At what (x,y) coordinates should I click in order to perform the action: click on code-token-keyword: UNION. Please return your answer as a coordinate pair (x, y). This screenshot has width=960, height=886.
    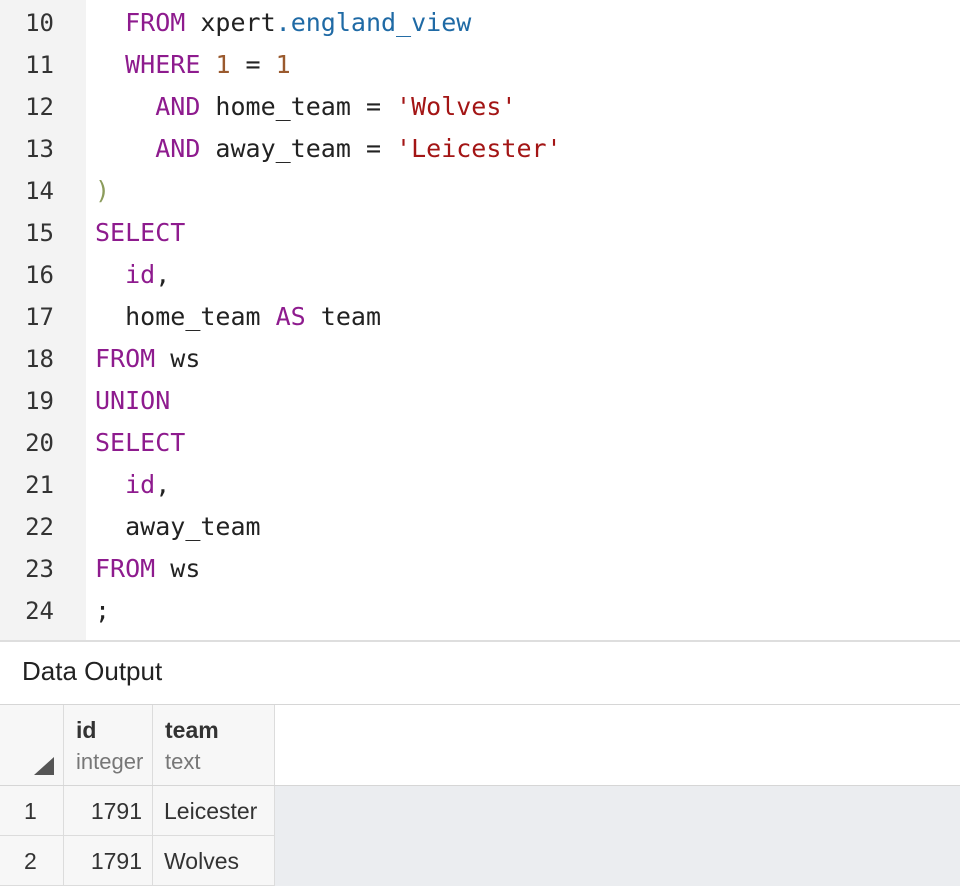
    Looking at the image, I should click on (133, 400).